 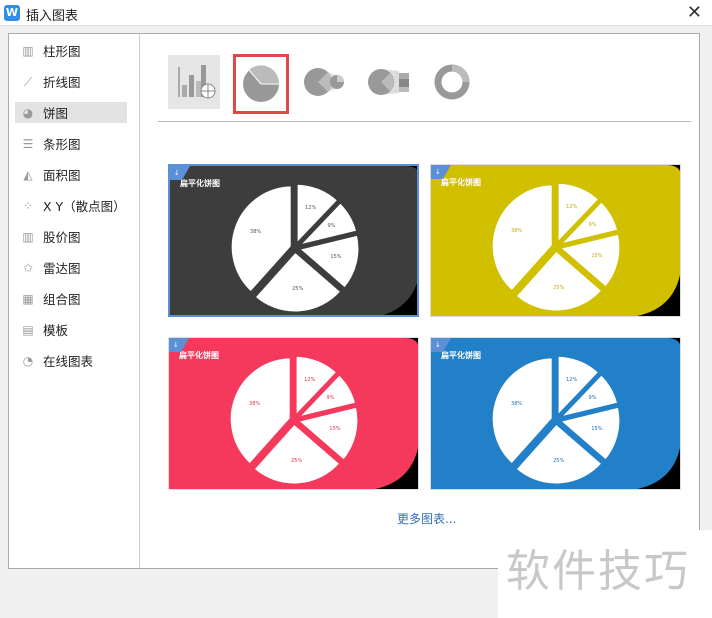 What do you see at coordinates (68, 361) in the screenshot?
I see `sidebar-item-label: 在线图表` at bounding box center [68, 361].